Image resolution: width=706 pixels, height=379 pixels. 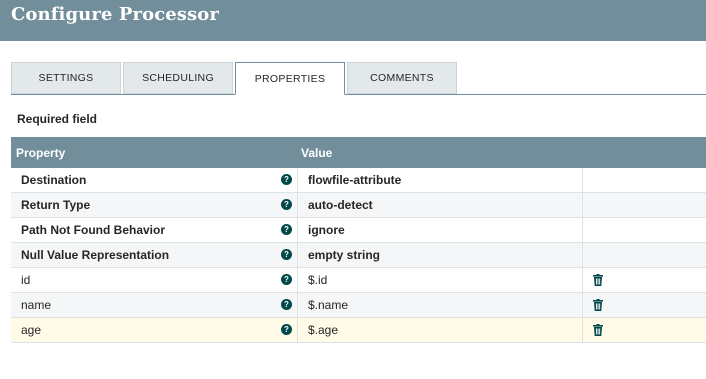 I want to click on header-property: Property, so click(x=41, y=153).